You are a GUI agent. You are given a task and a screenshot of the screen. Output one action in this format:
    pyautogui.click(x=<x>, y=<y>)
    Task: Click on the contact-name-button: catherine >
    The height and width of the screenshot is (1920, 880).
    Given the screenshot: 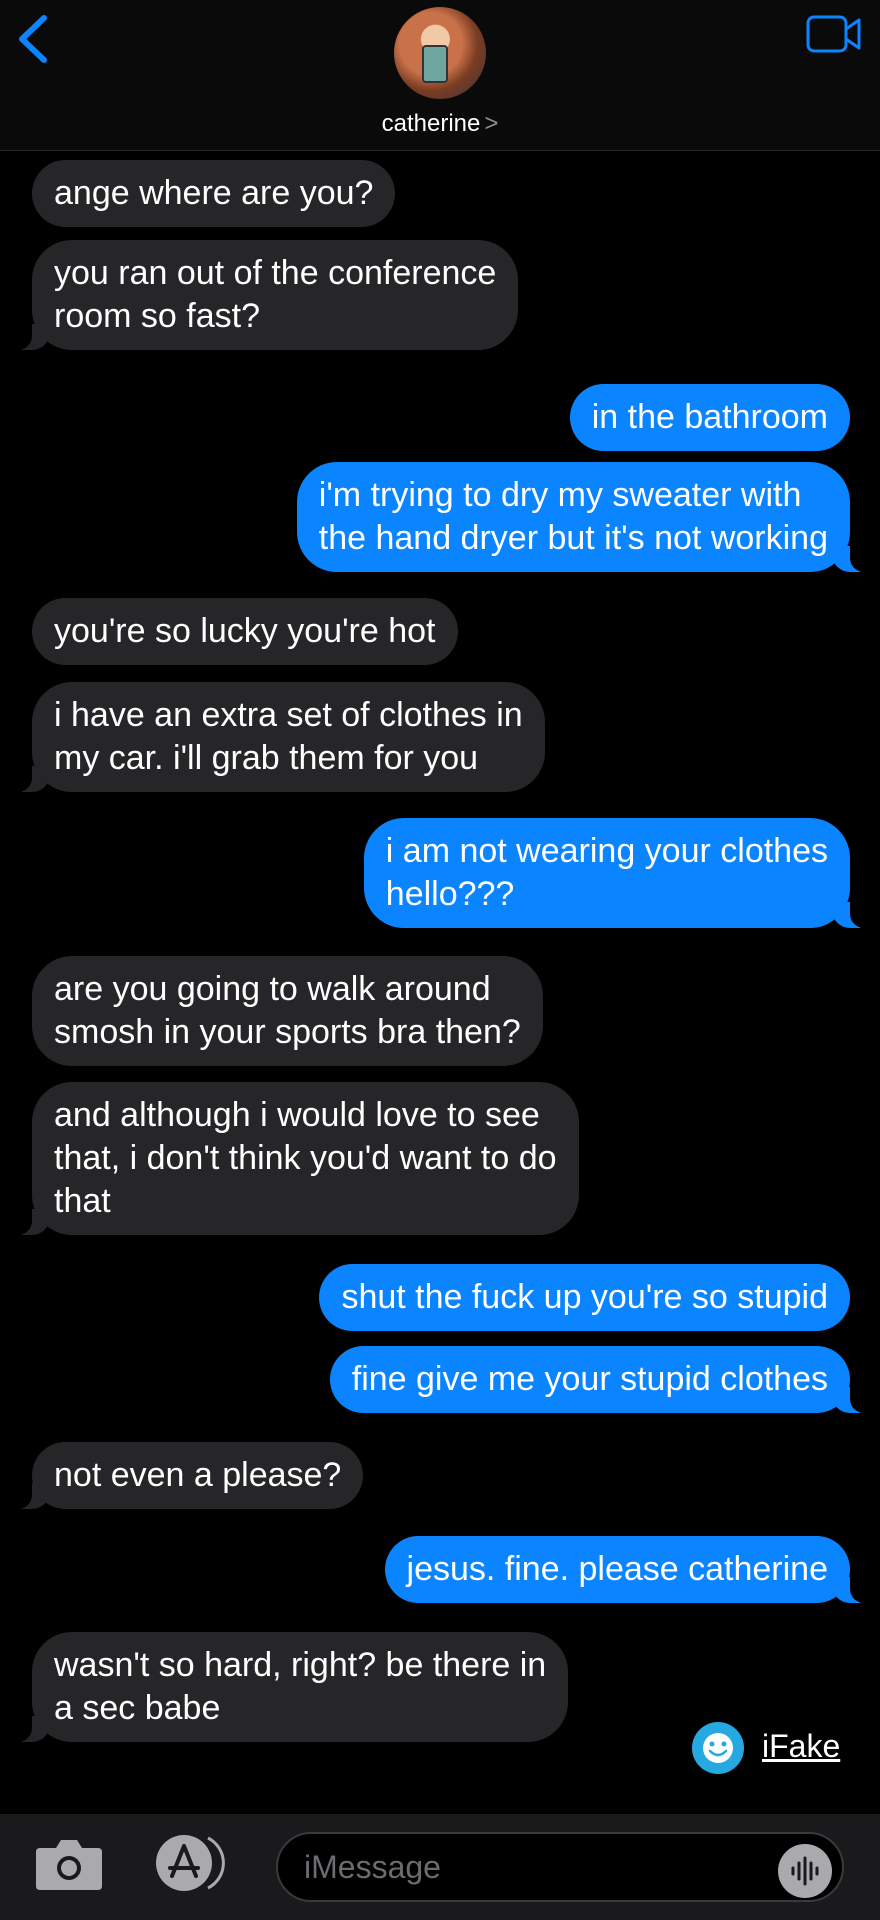 What is the action you would take?
    pyautogui.click(x=440, y=124)
    